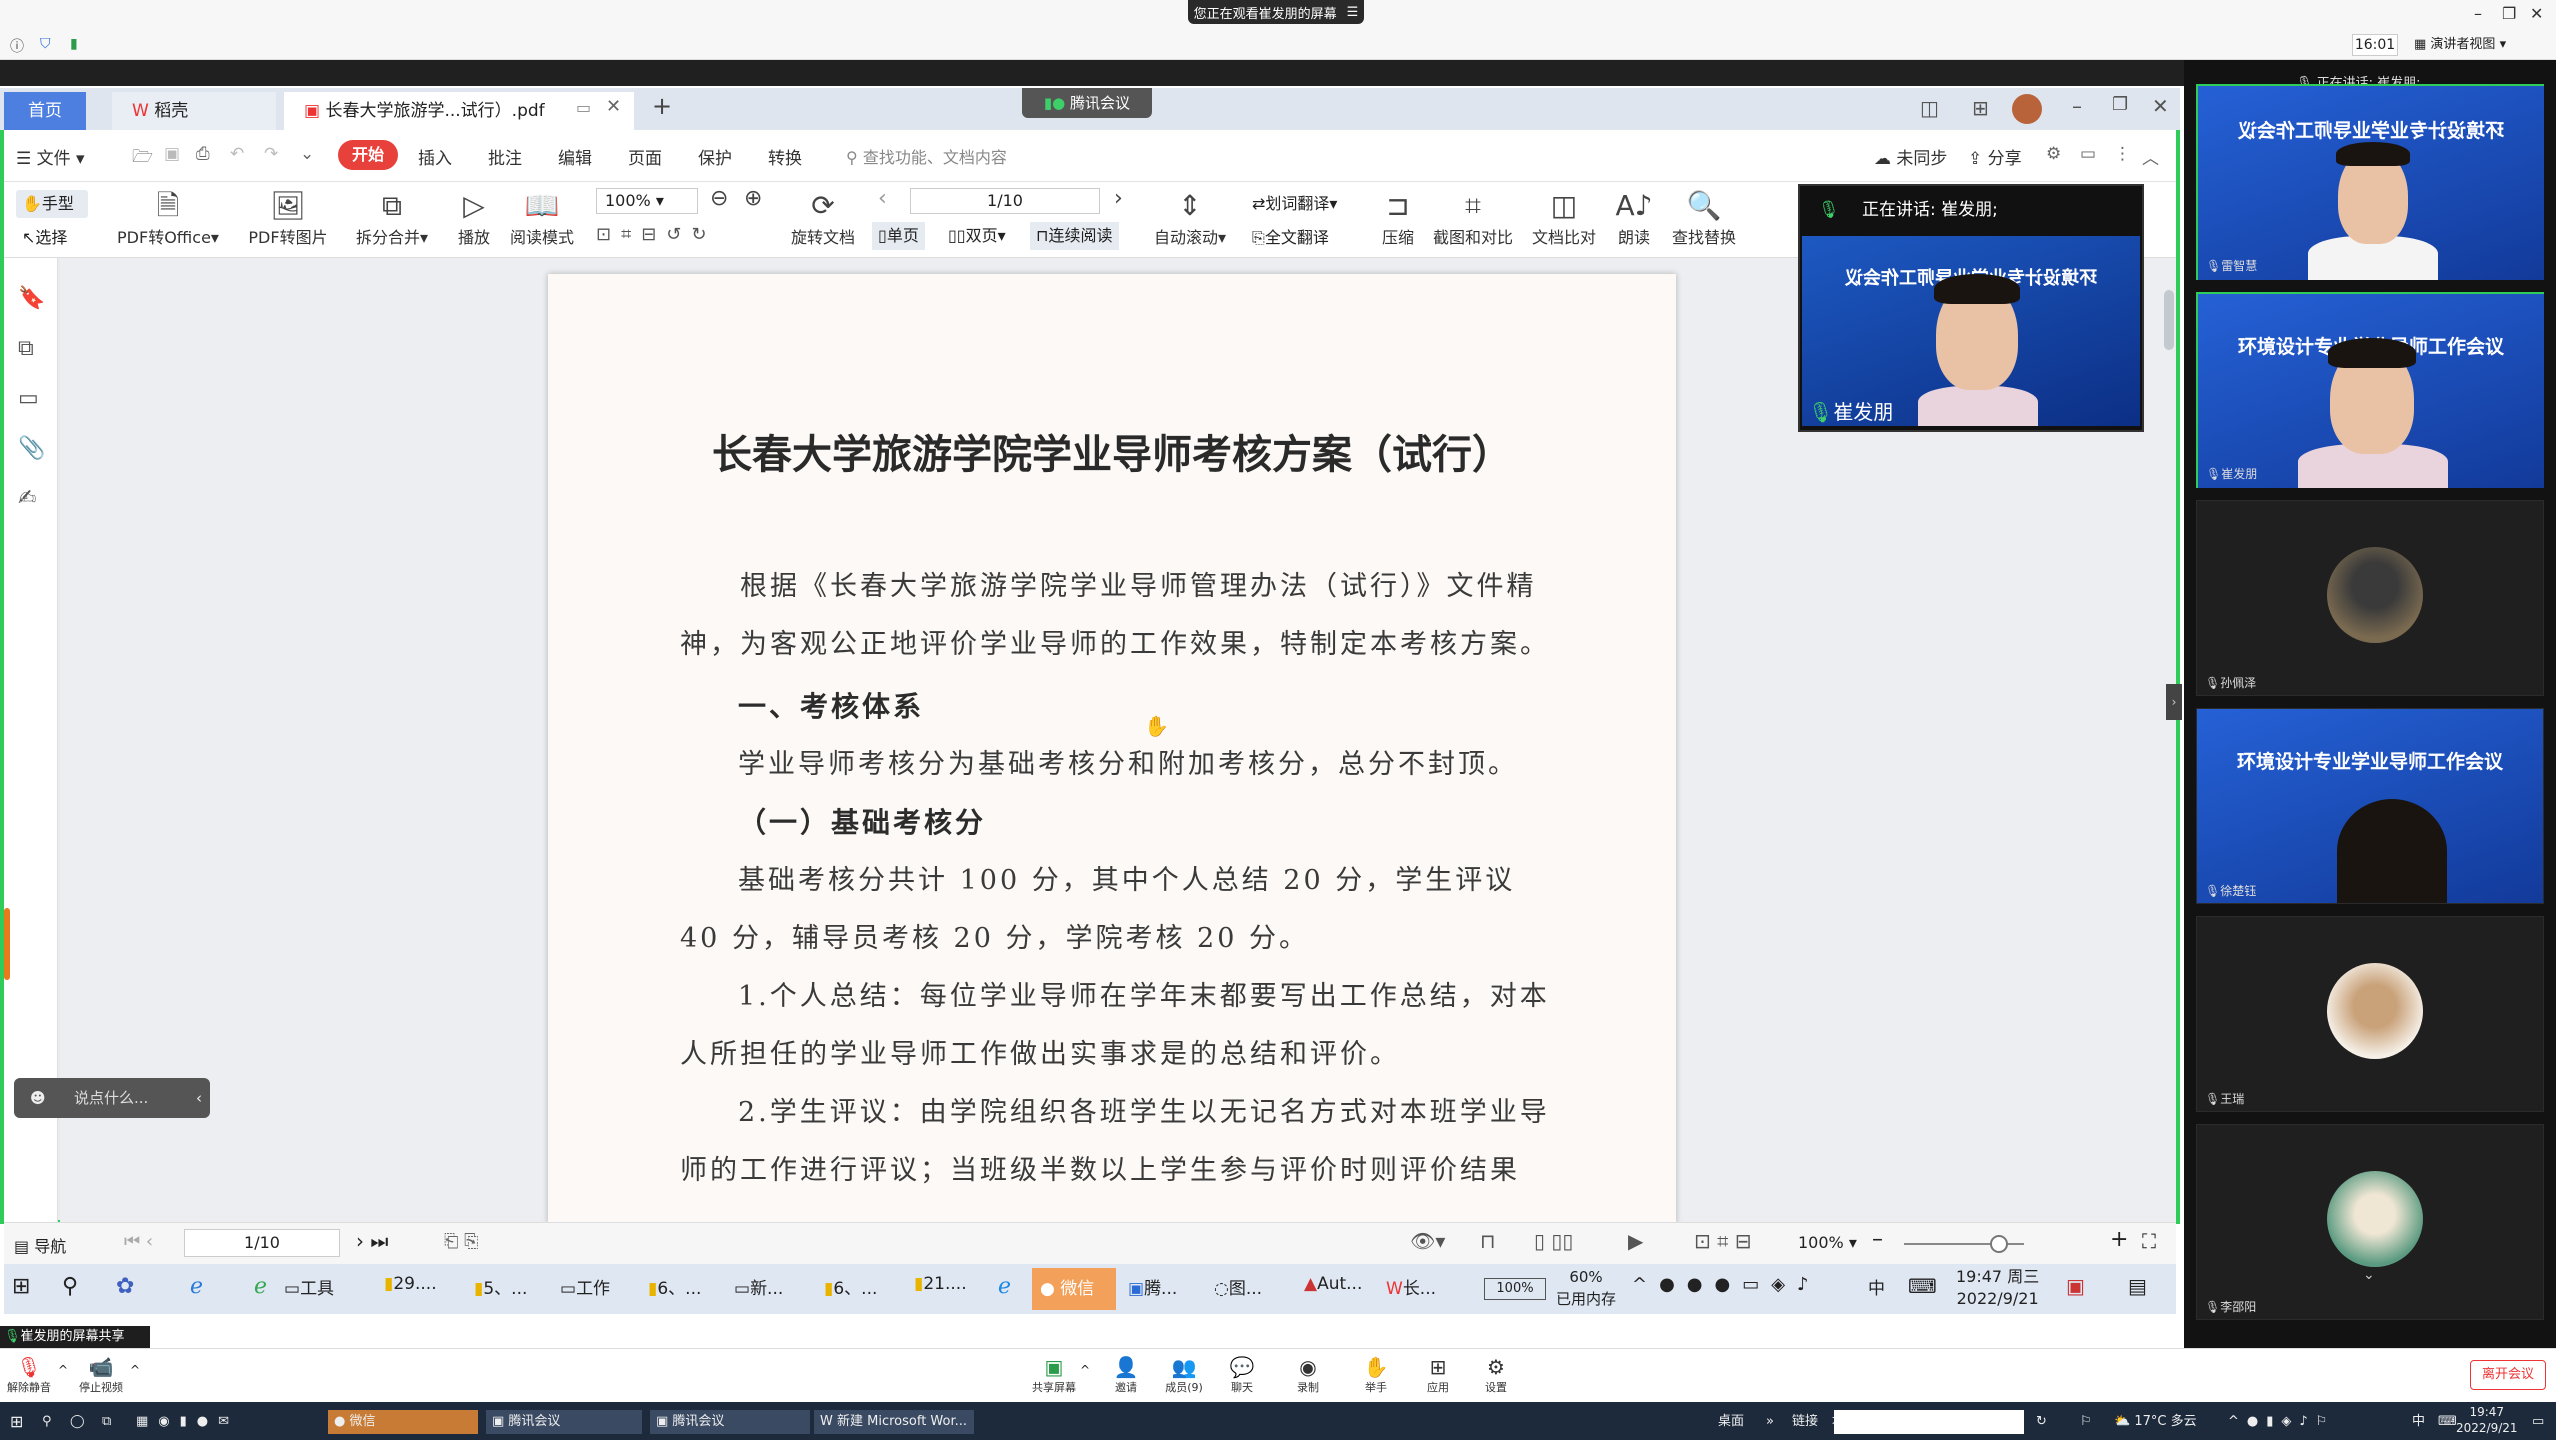  I want to click on menu-insert: 插入, so click(435, 156).